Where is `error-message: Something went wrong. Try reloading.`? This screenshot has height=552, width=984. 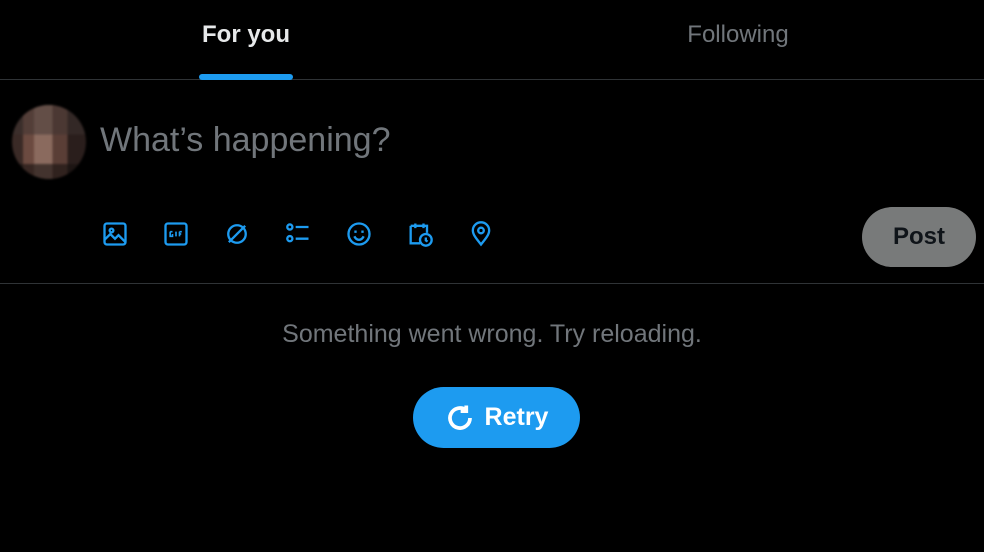
error-message: Something went wrong. Try reloading. is located at coordinates (492, 334).